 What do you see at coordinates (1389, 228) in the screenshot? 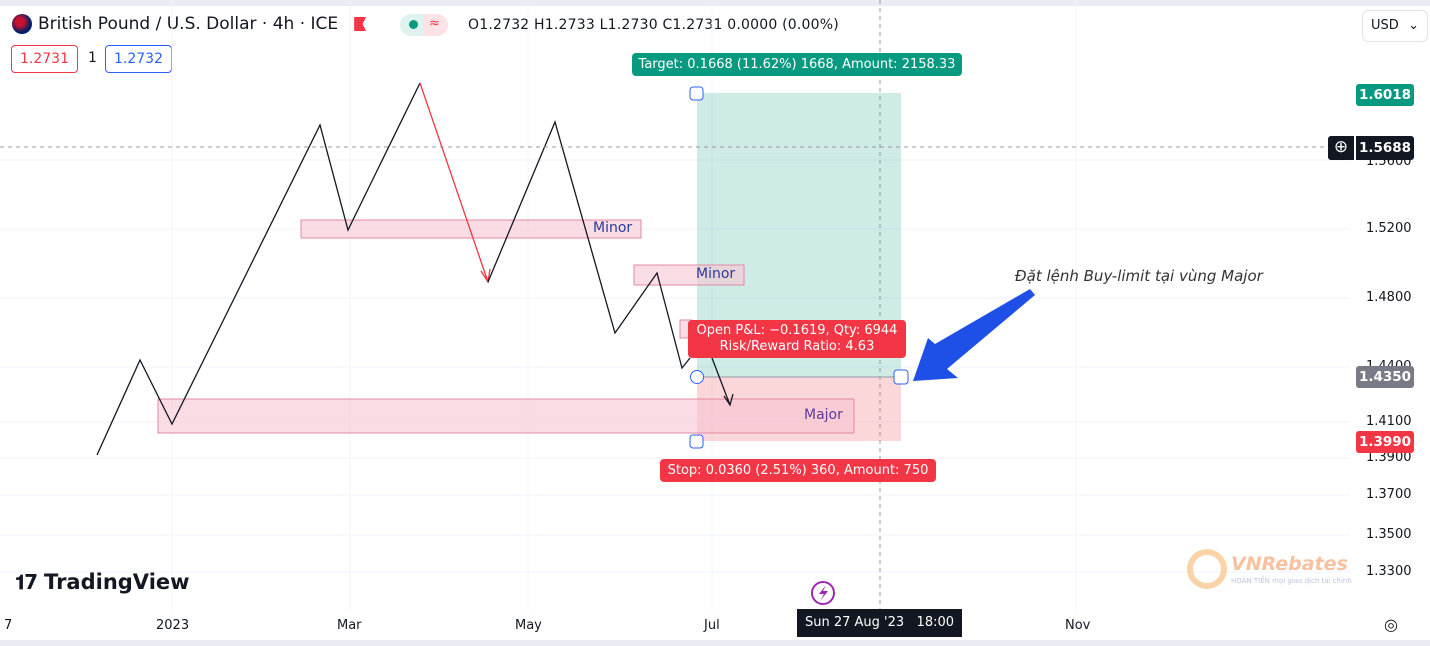
I see `price-tick: 1.5200` at bounding box center [1389, 228].